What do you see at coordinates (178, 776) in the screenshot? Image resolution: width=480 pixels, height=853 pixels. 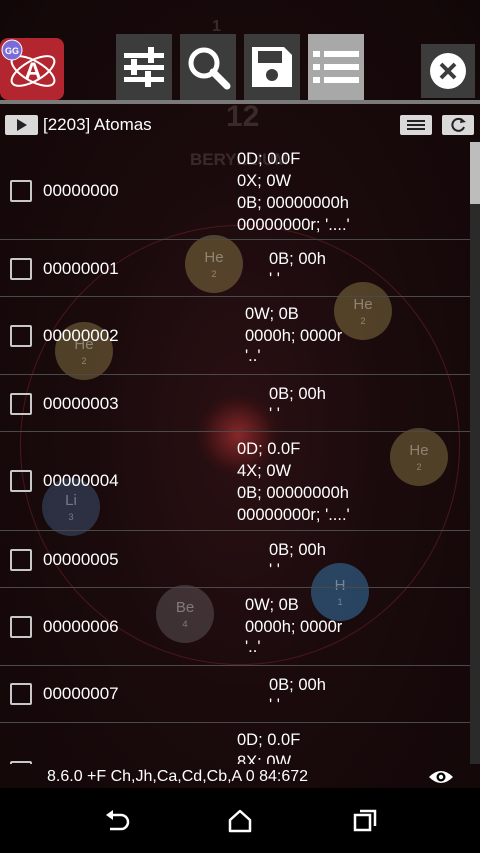 I see `status-text: 8.6.0 +F Ch,Jh,Ca,Cd,Cb,A 0 84:672` at bounding box center [178, 776].